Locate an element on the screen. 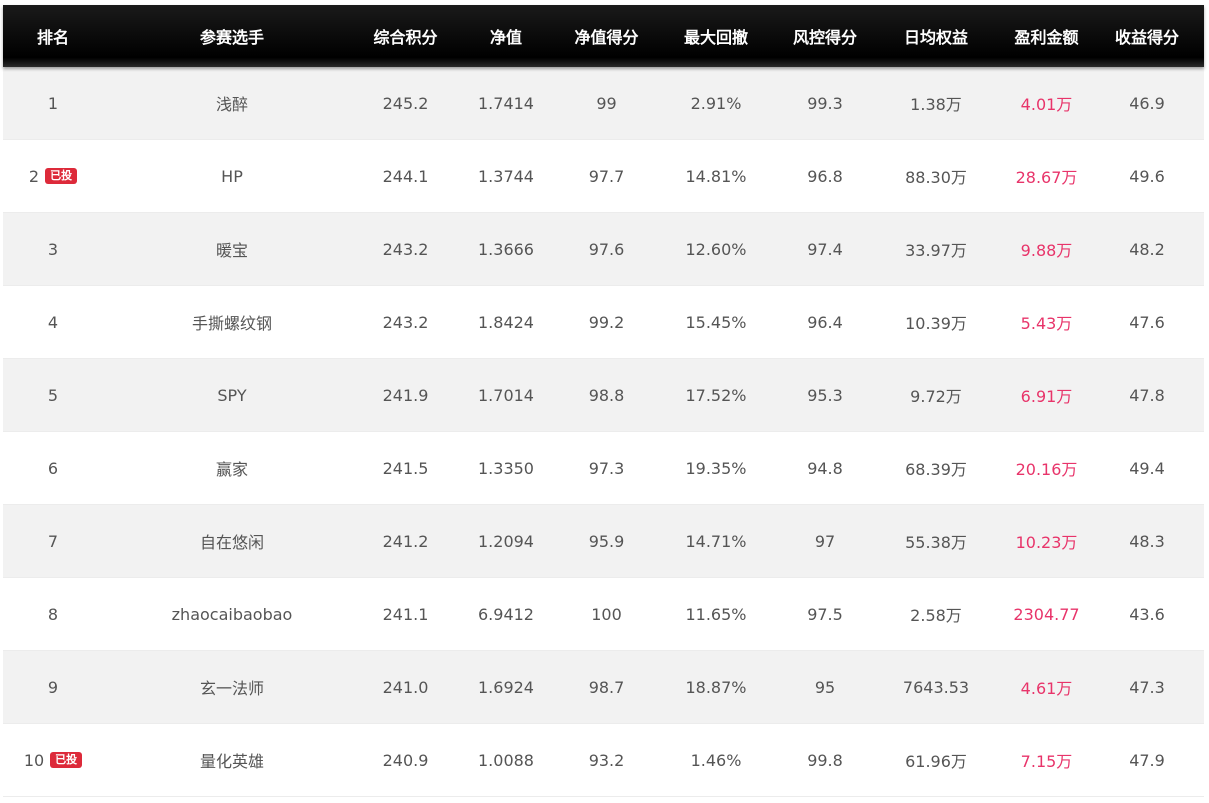  header-nav-score: 净值得分 is located at coordinates (606, 36).